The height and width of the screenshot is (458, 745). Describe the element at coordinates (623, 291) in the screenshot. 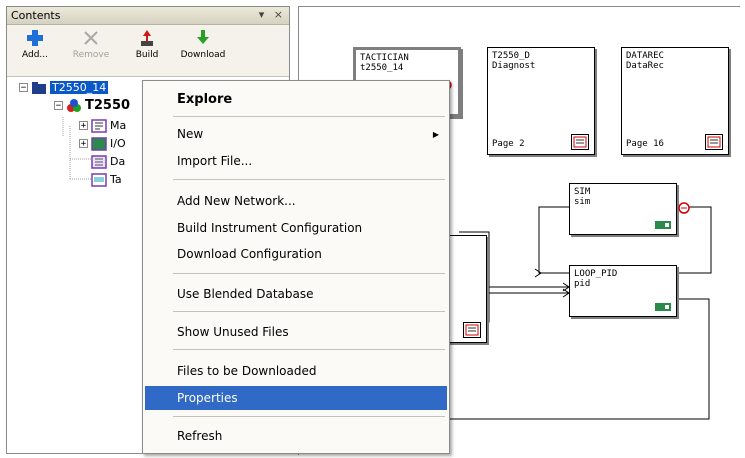

I see `block-loop-pid: LOOP_PID pid` at that location.